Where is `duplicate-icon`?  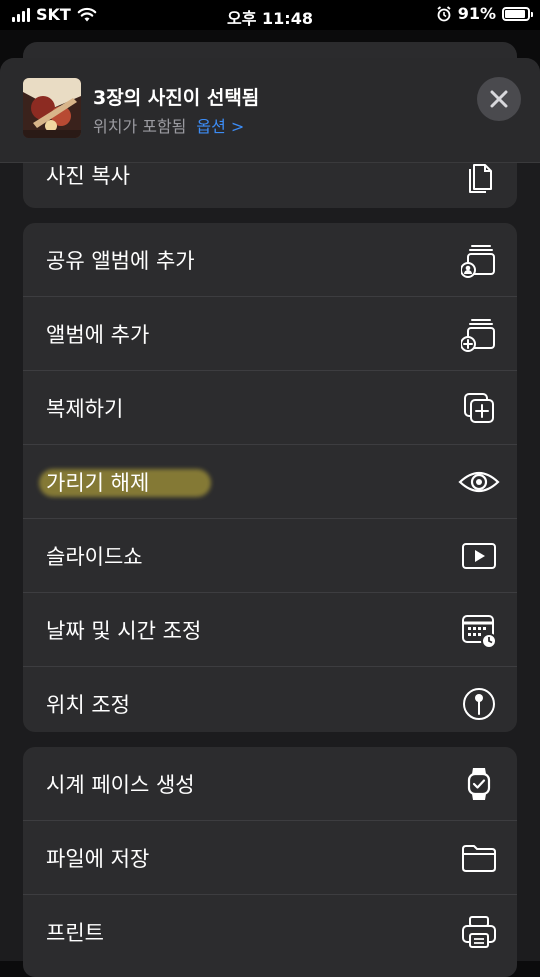
duplicate-icon is located at coordinates (479, 408).